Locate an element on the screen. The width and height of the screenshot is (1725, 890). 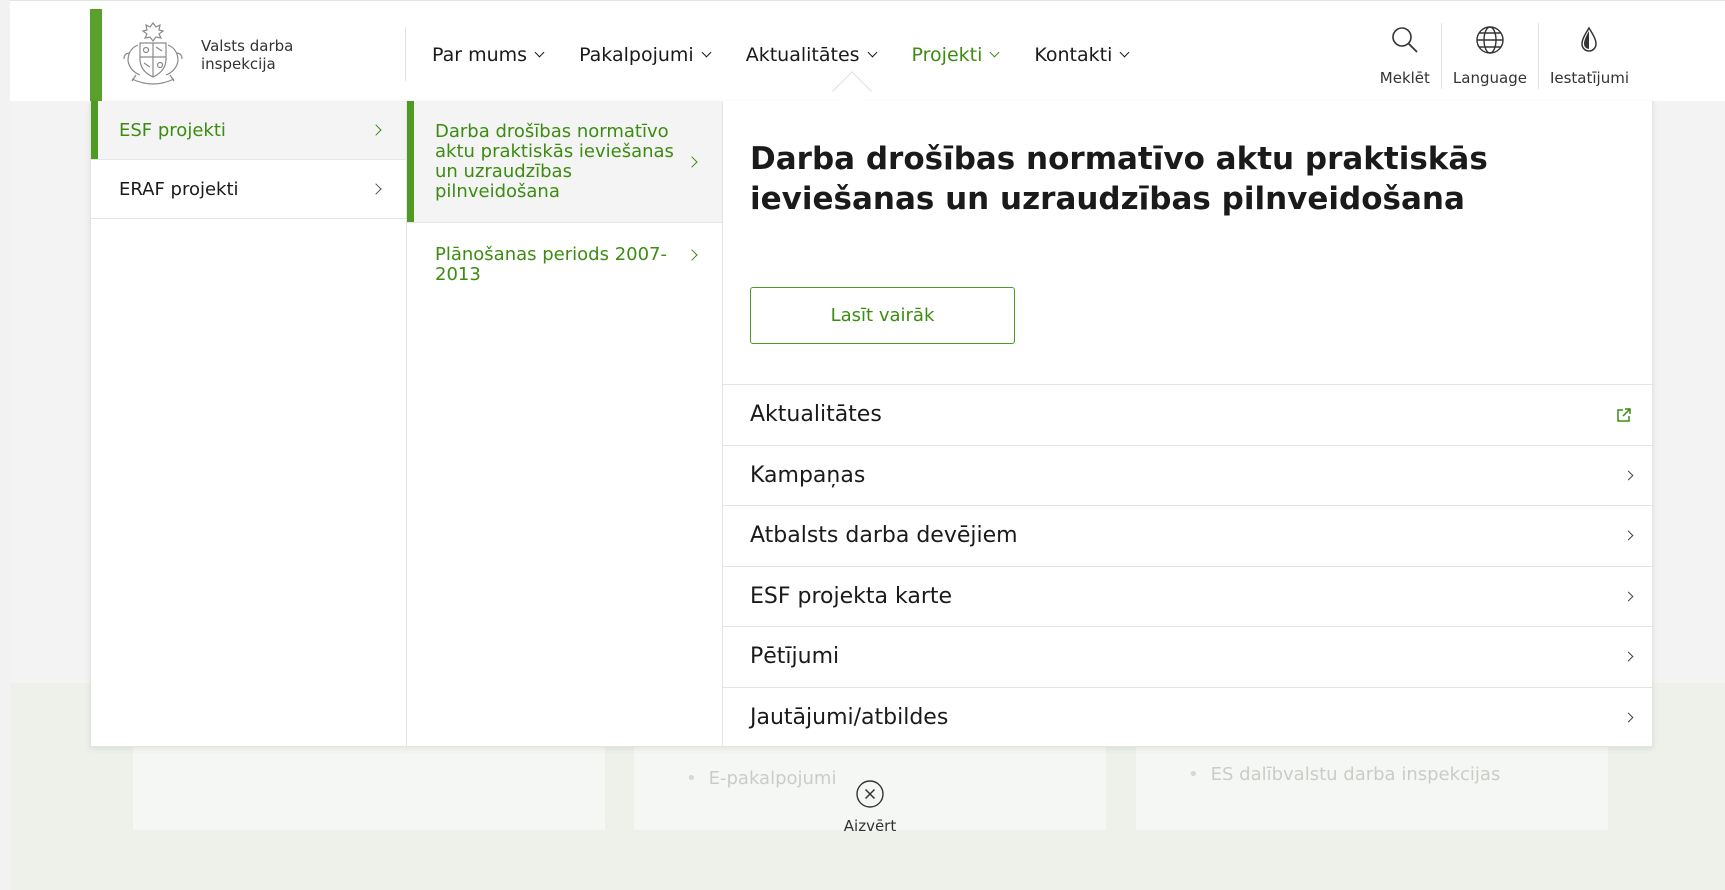
settings-label: Iestatījumi is located at coordinates (1589, 78).